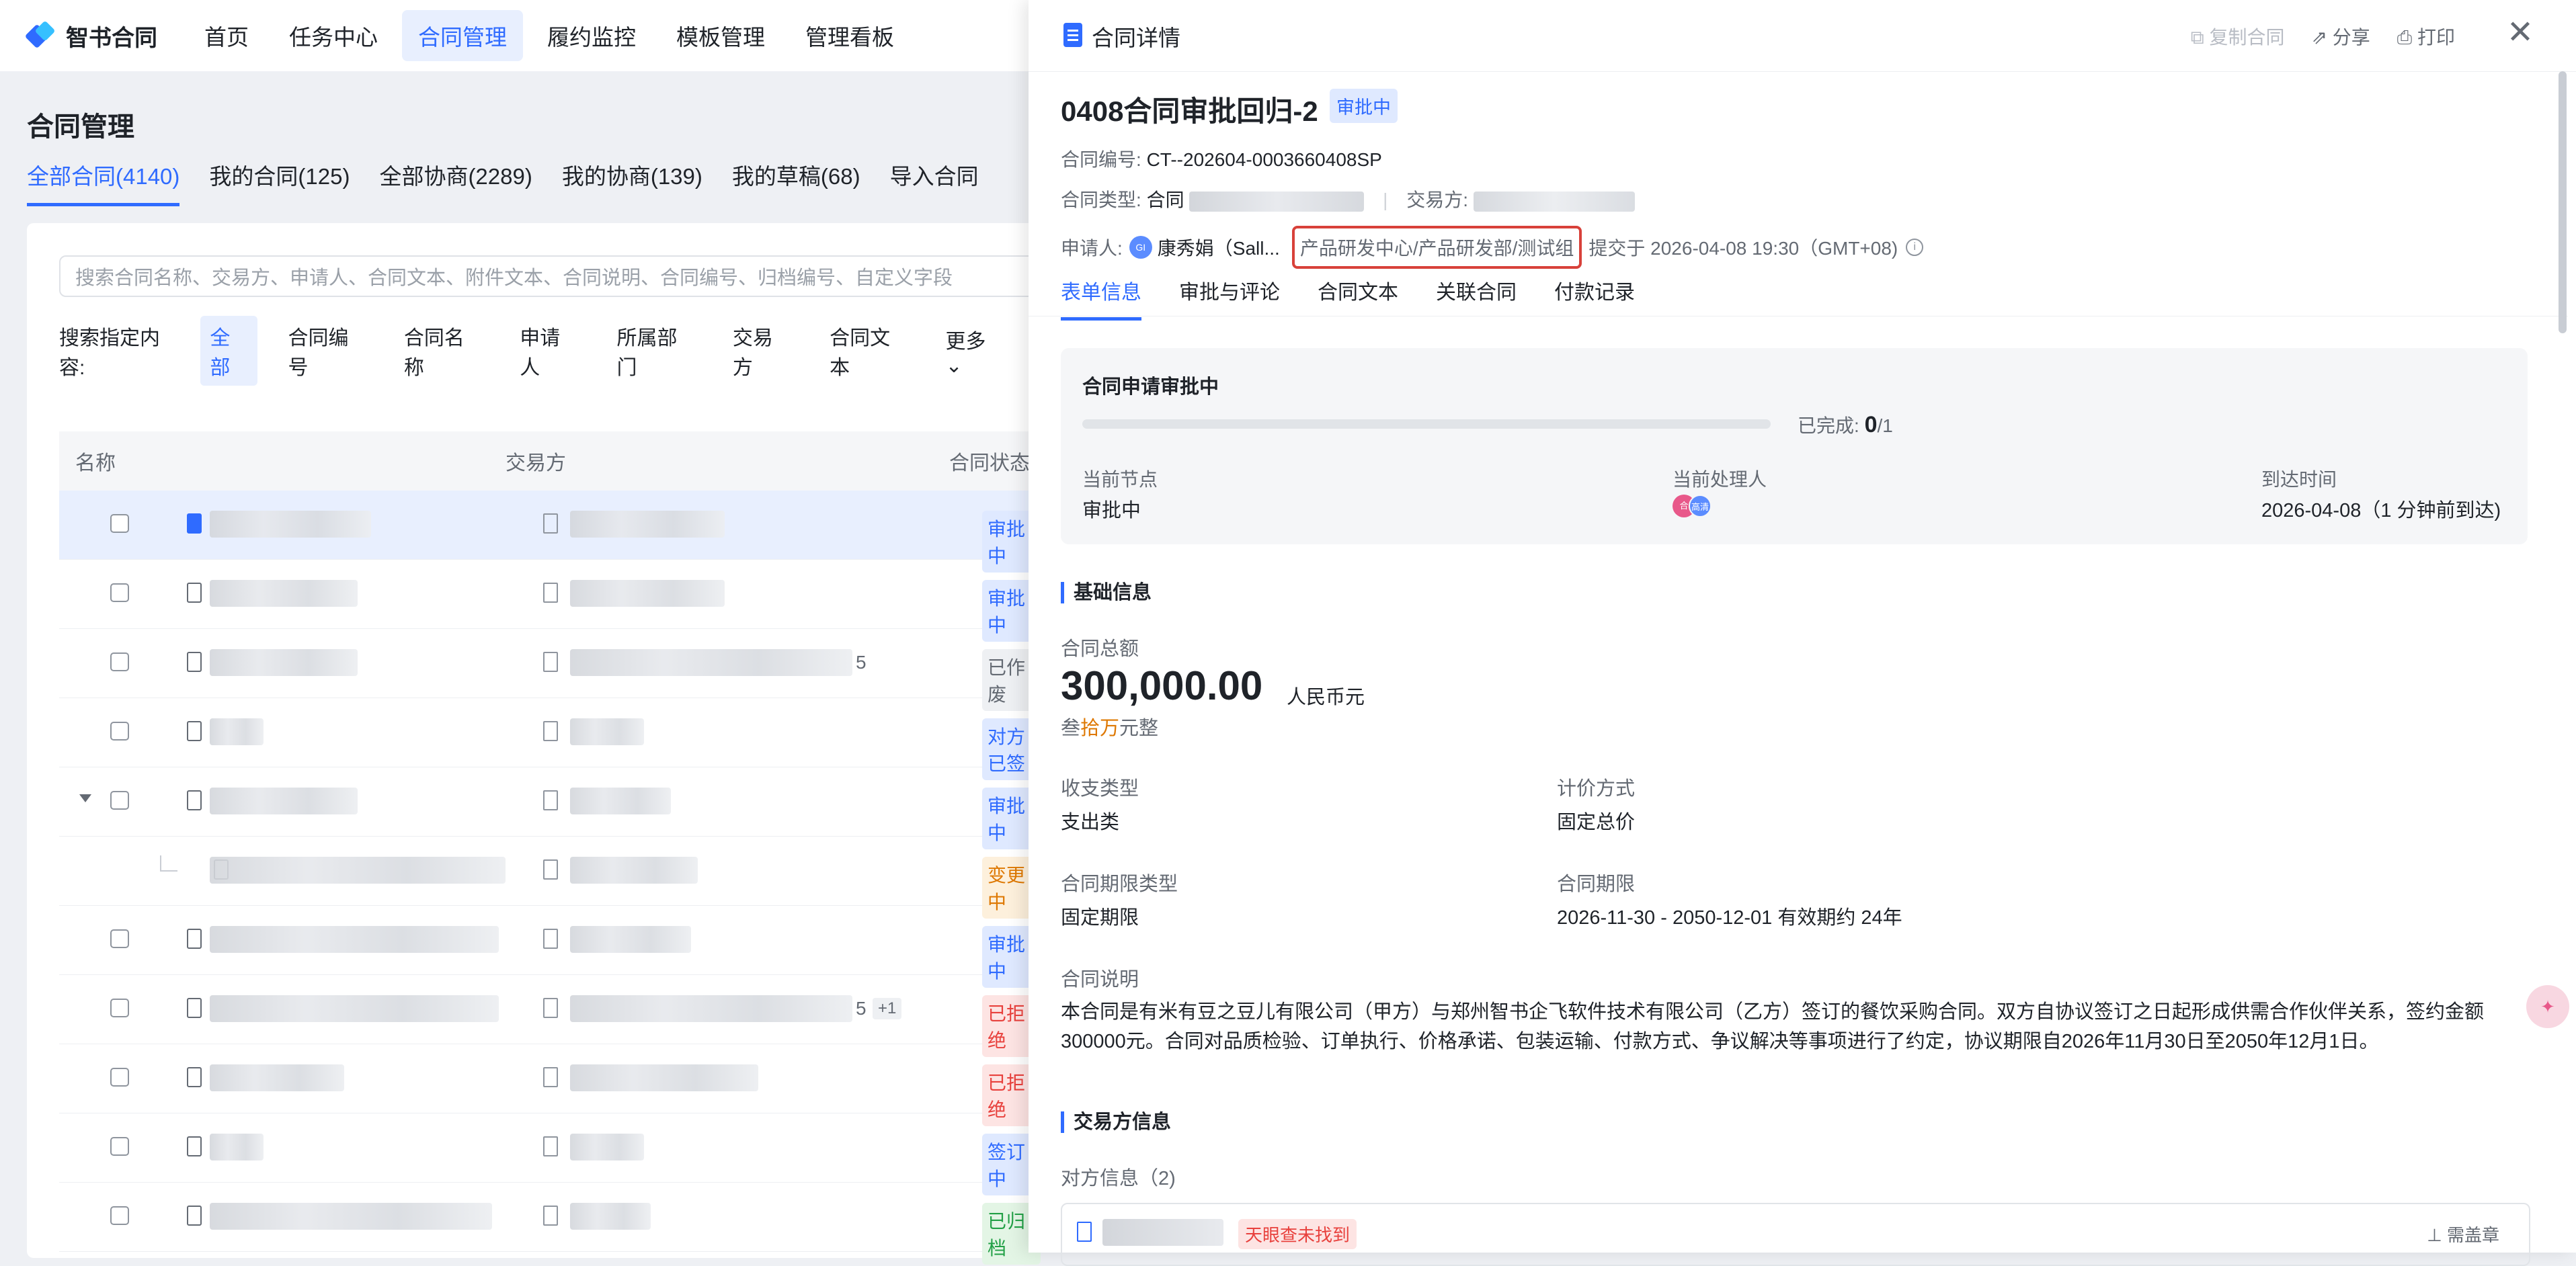 Image resolution: width=2576 pixels, height=1266 pixels. I want to click on filter-applicant: 申请人, so click(548, 351).